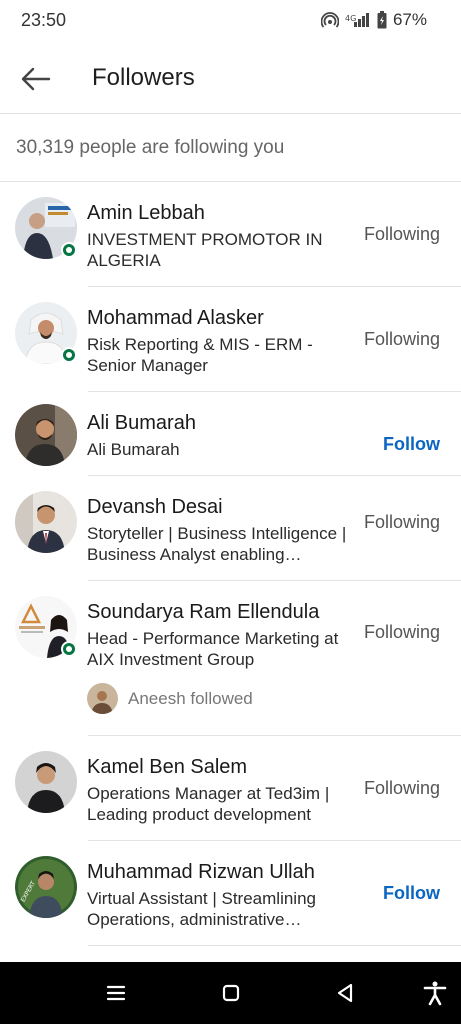  I want to click on recents-button, so click(116, 993).